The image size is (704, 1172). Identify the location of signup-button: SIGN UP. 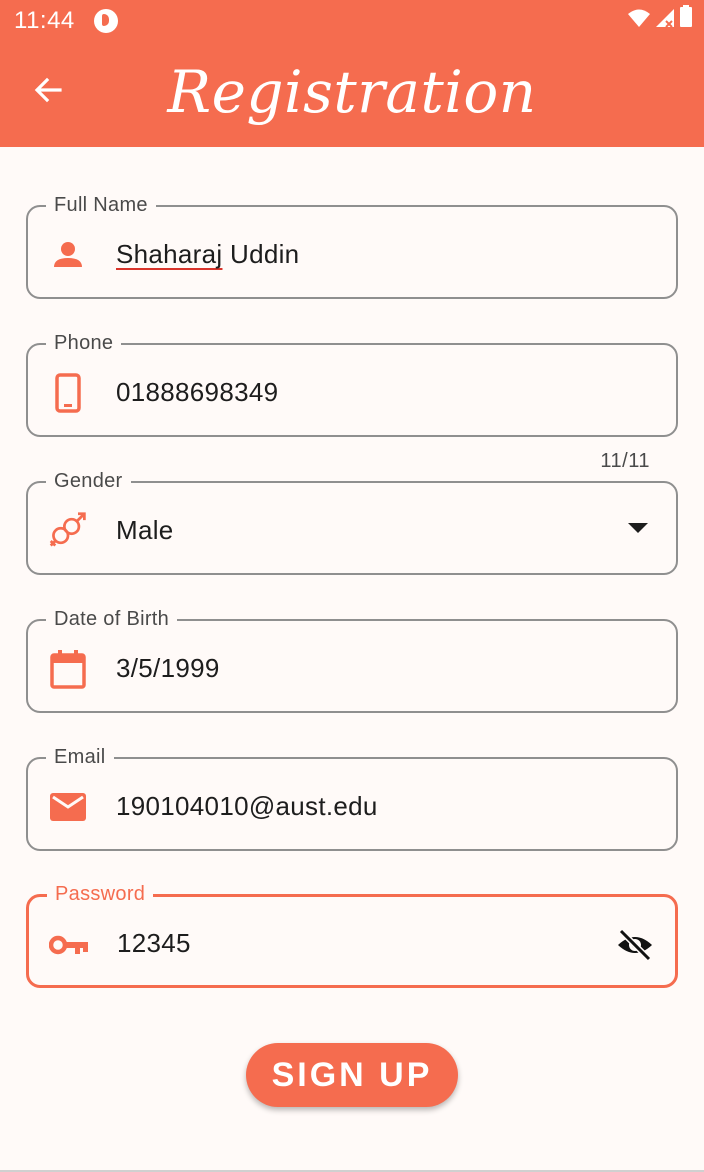
(352, 1075).